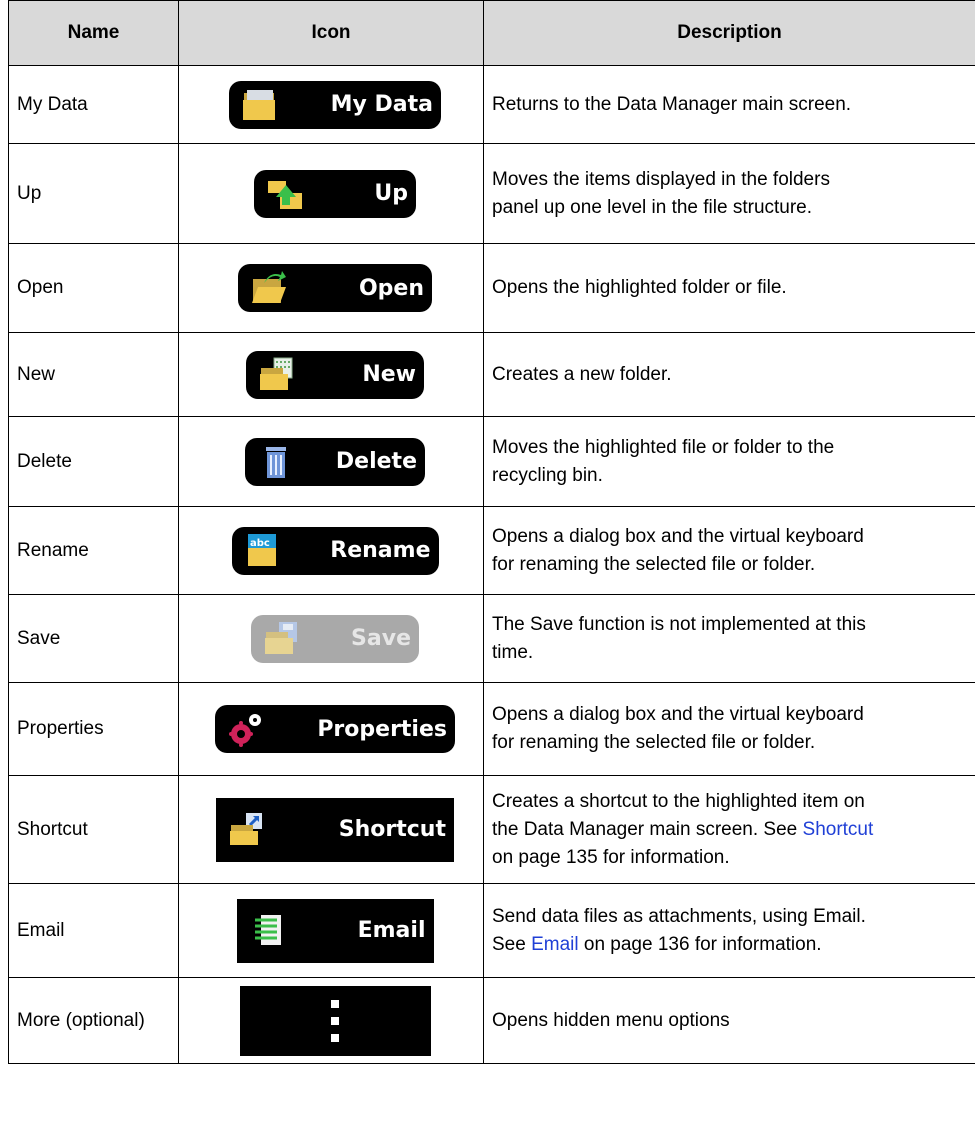  Describe the element at coordinates (335, 374) in the screenshot. I see `new-button: New` at that location.